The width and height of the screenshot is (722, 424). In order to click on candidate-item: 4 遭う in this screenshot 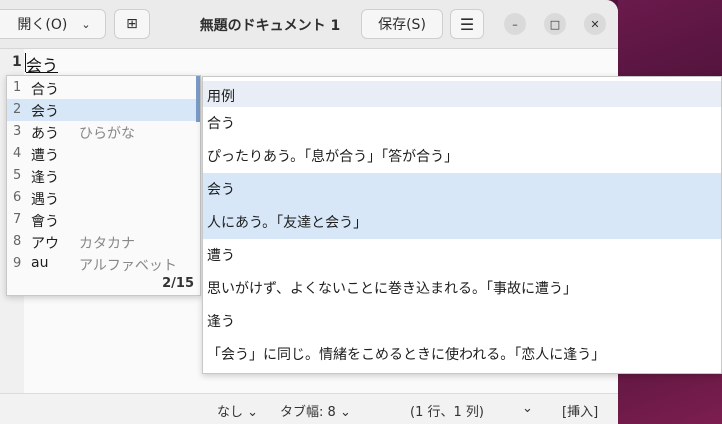, I will do `click(103, 154)`.